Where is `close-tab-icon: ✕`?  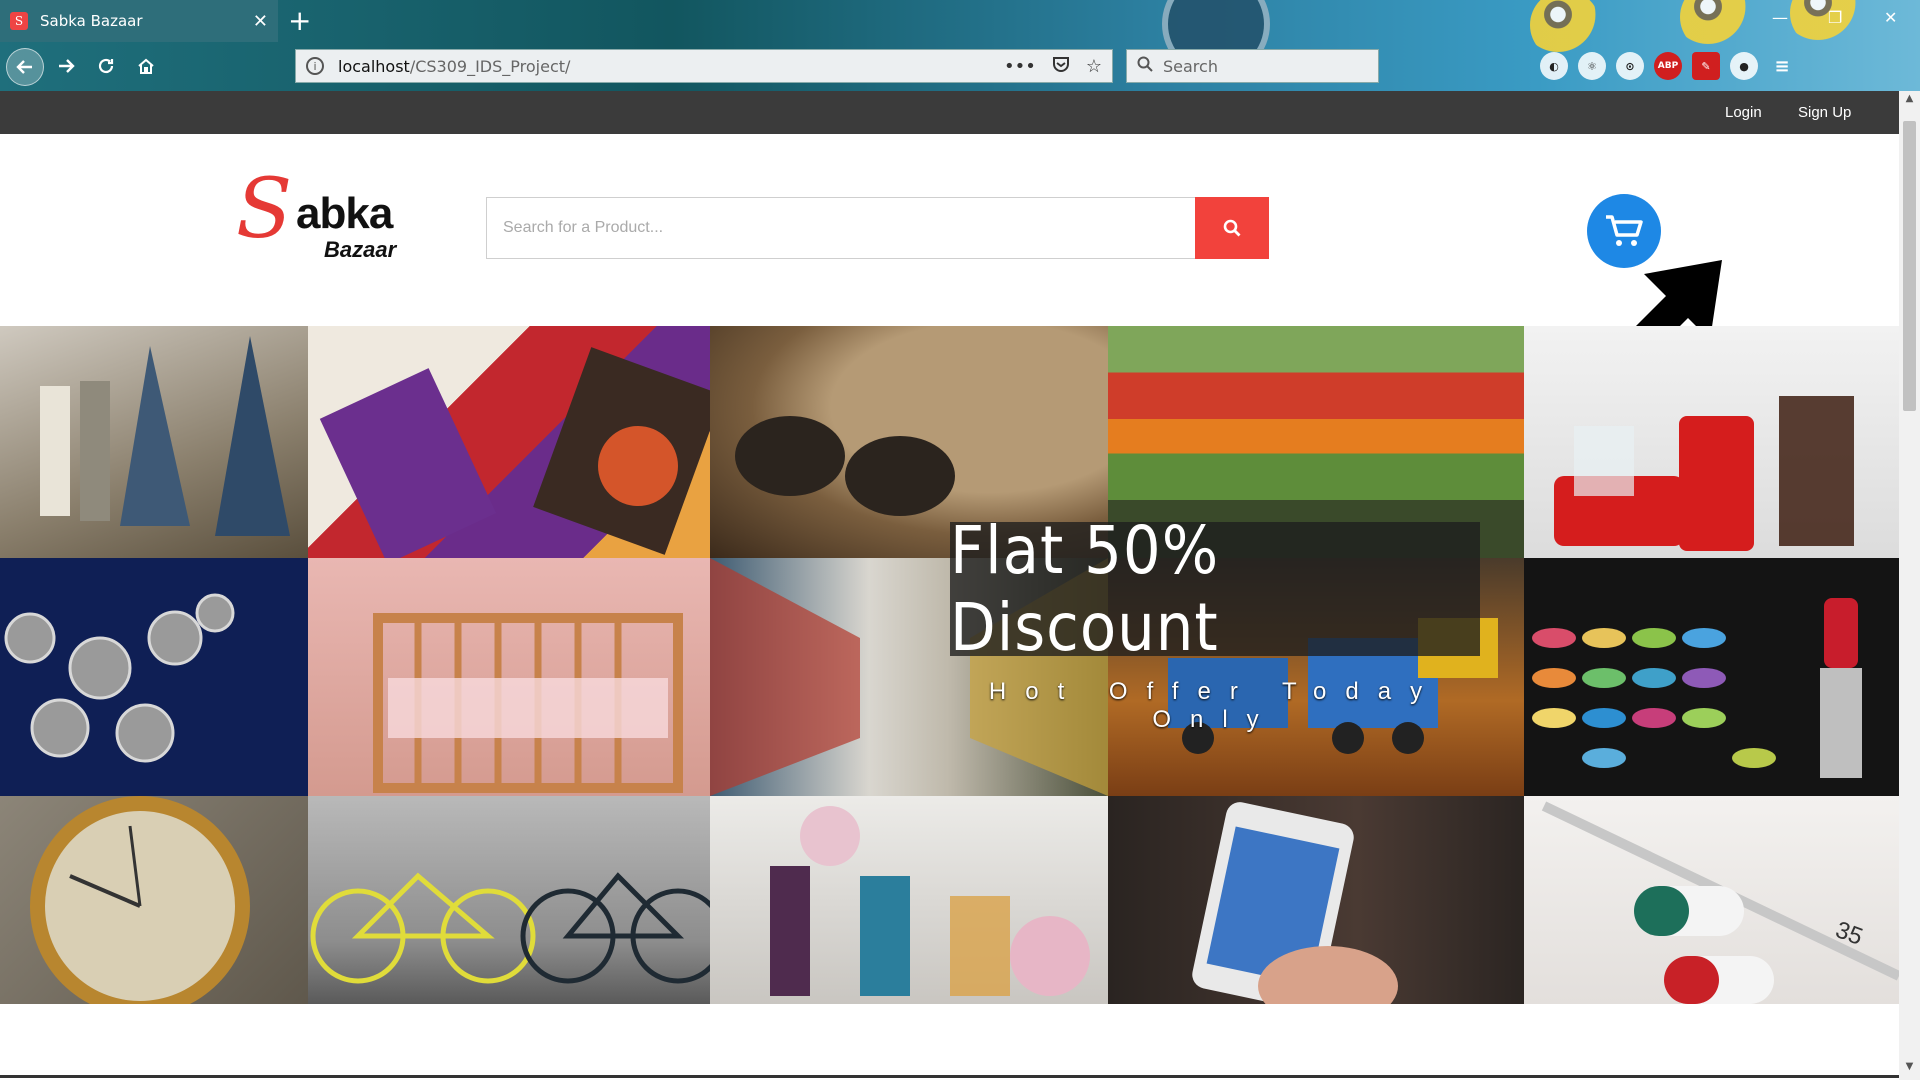
close-tab-icon: ✕ is located at coordinates (260, 21).